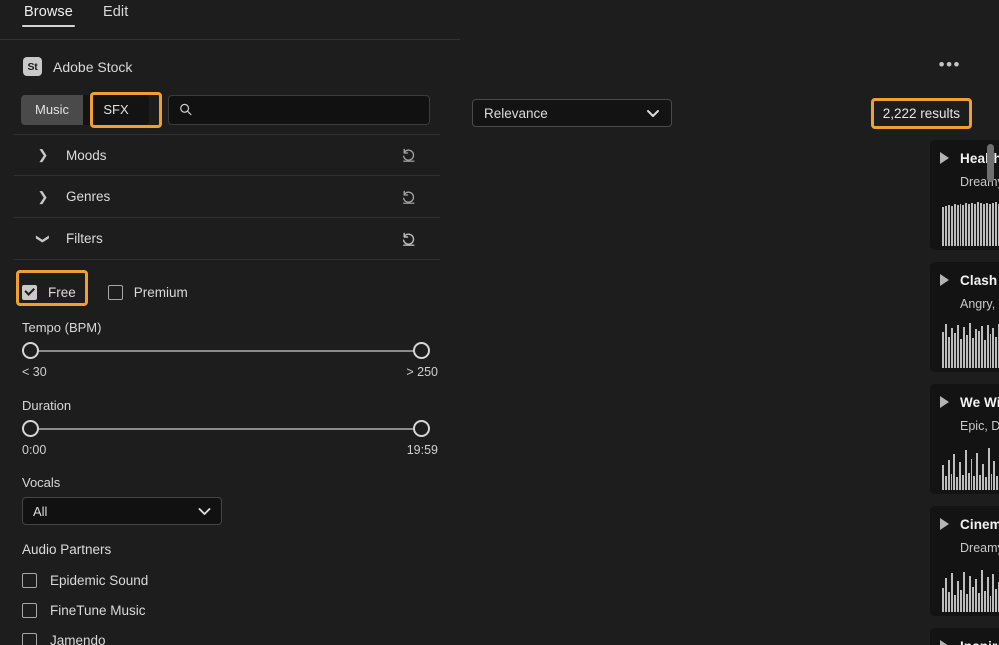  I want to click on checkbox-epidemic-sound, so click(29, 580).